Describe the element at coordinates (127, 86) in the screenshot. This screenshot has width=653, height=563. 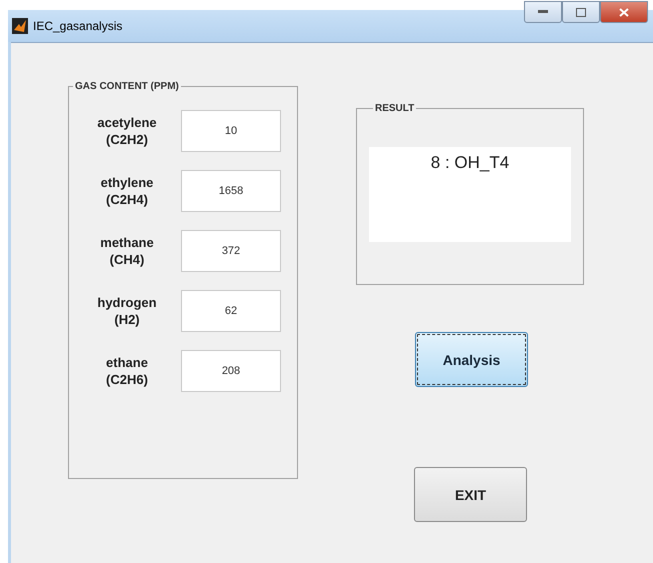
I see `panel-title: GAS CONTENT (PPM)` at that location.